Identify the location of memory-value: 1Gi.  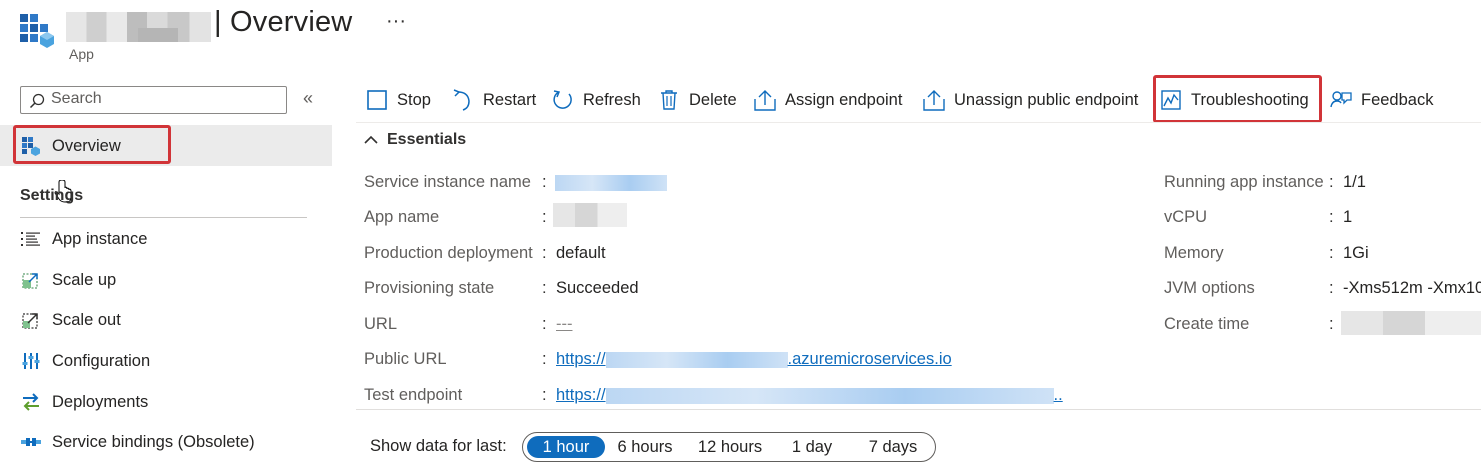
(1356, 253).